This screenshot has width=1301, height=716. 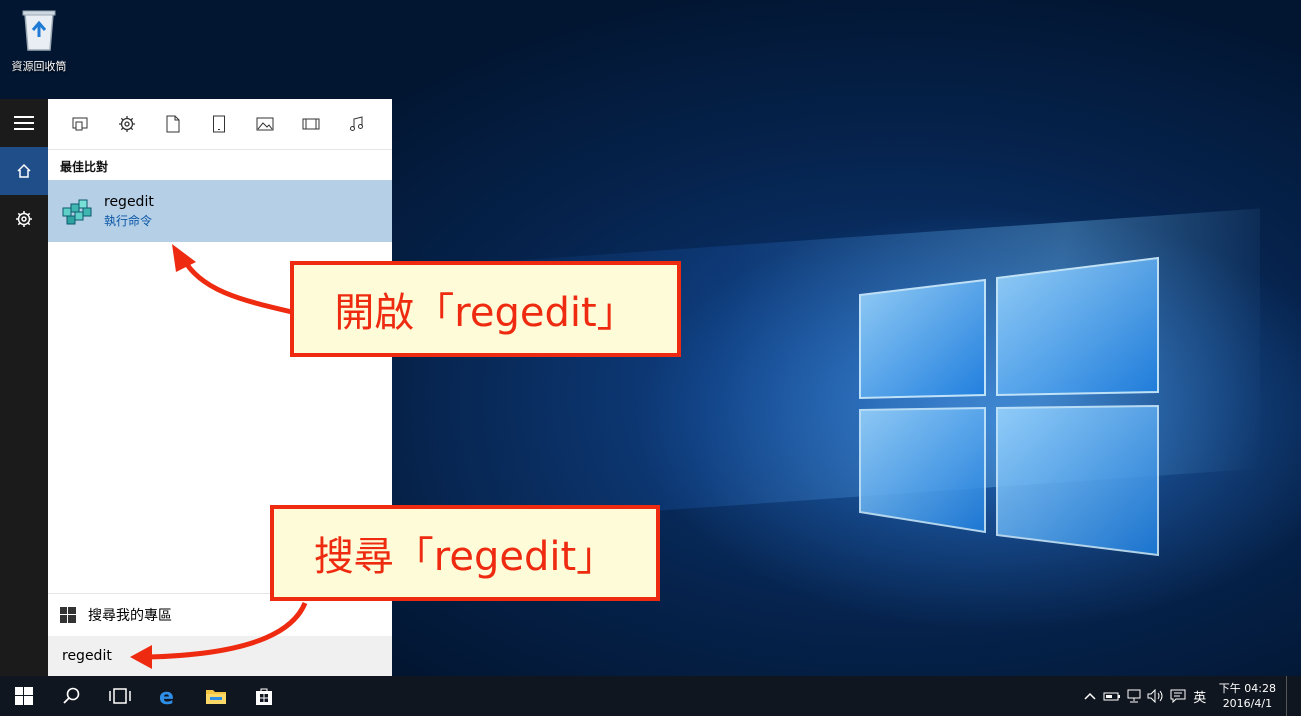 What do you see at coordinates (1288, 696) in the screenshot?
I see `show-desktop-button` at bounding box center [1288, 696].